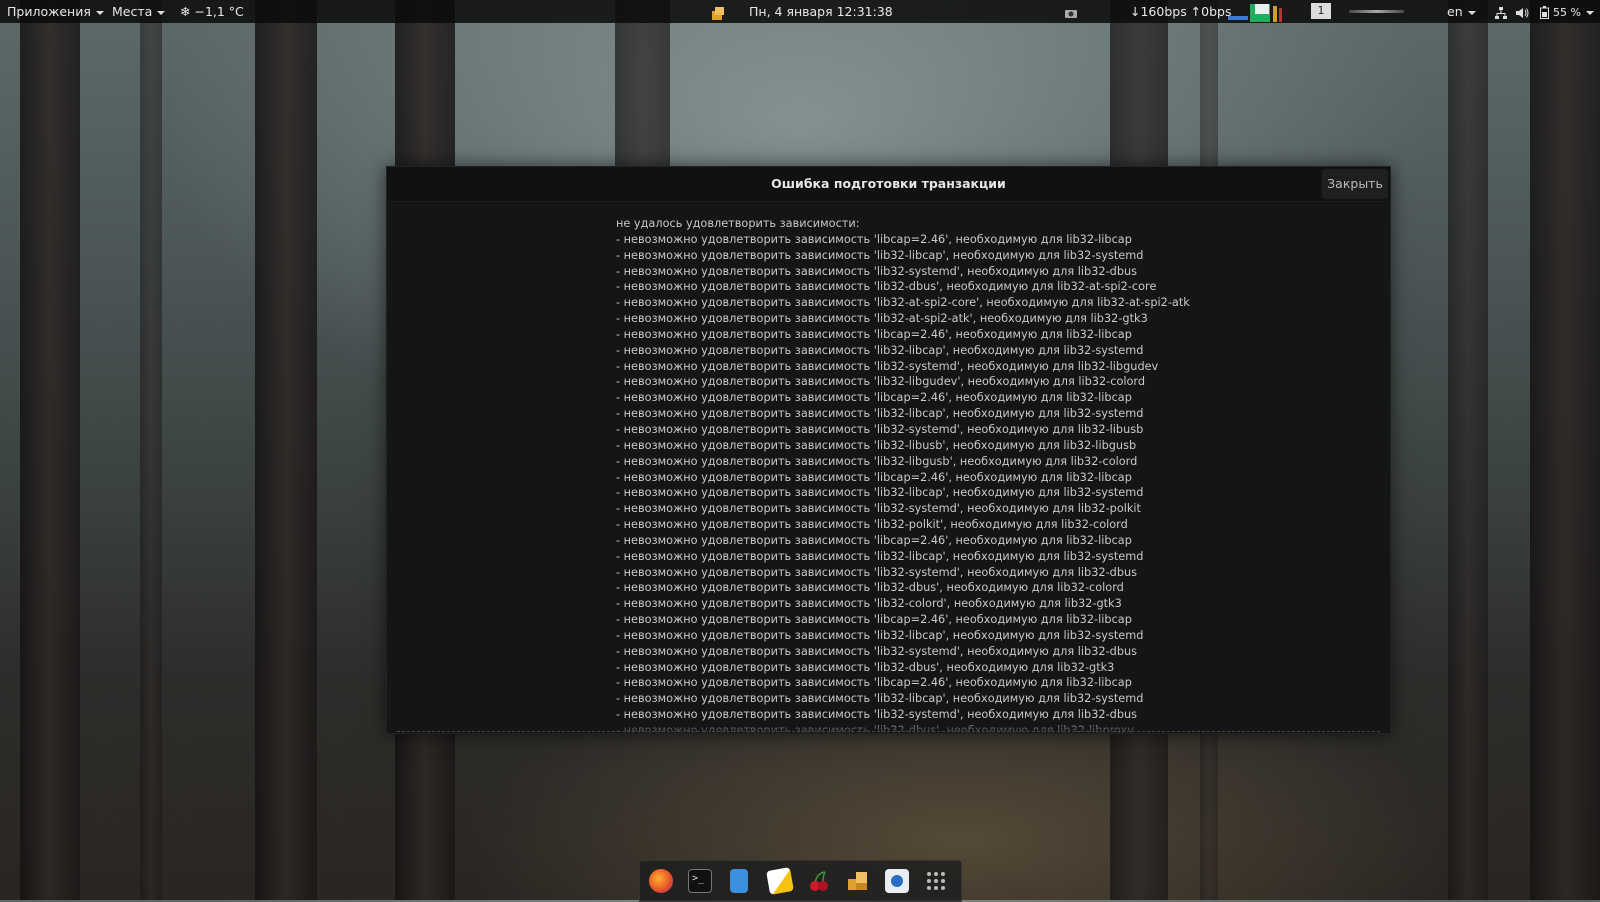  I want to click on weather-temperature: −1,1 °C, so click(219, 11).